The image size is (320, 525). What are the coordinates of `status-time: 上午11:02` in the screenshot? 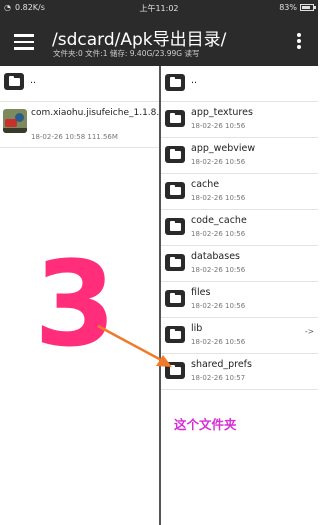 It's located at (159, 8).